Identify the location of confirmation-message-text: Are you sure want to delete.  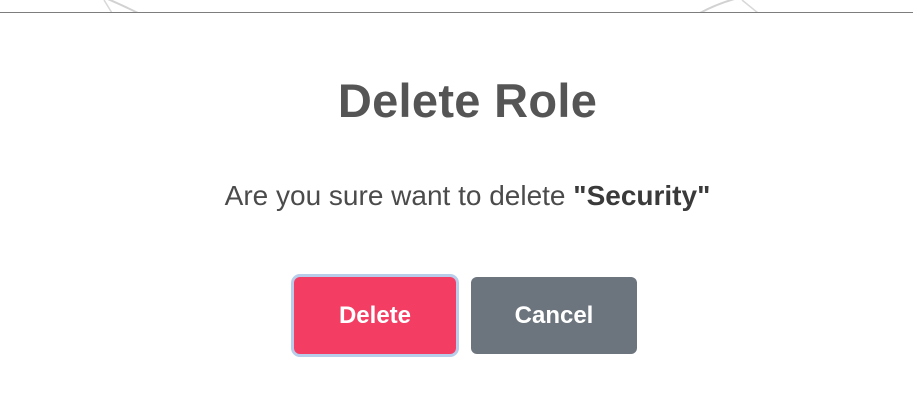
(399, 195).